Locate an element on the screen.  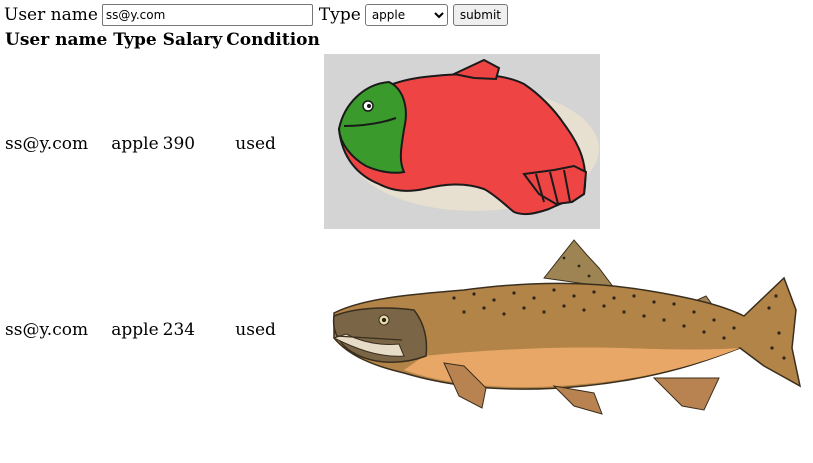
column-header-type: Type is located at coordinates (135, 40).